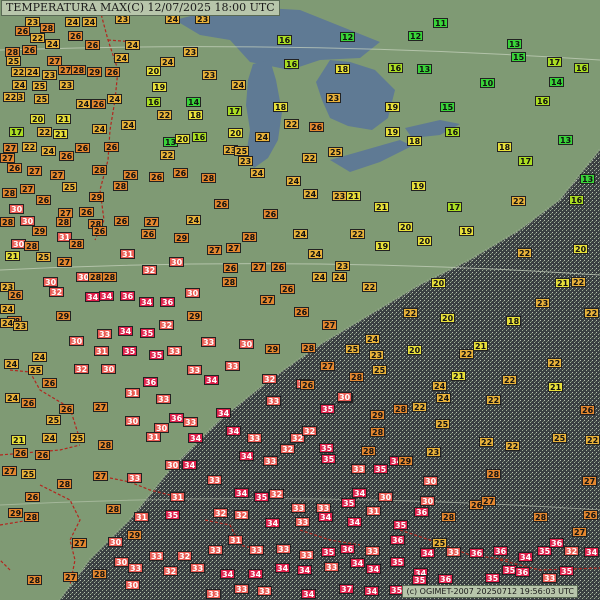 The image size is (600, 600). Describe the element at coordinates (347, 589) in the screenshot. I see `station-temp-marker: 37` at that location.